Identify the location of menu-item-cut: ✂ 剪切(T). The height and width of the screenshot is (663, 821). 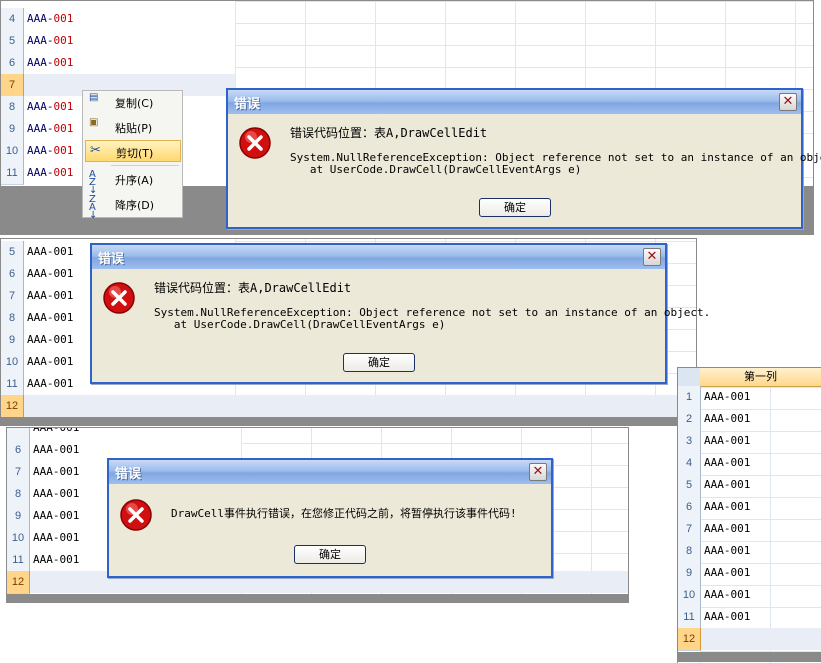
(133, 151).